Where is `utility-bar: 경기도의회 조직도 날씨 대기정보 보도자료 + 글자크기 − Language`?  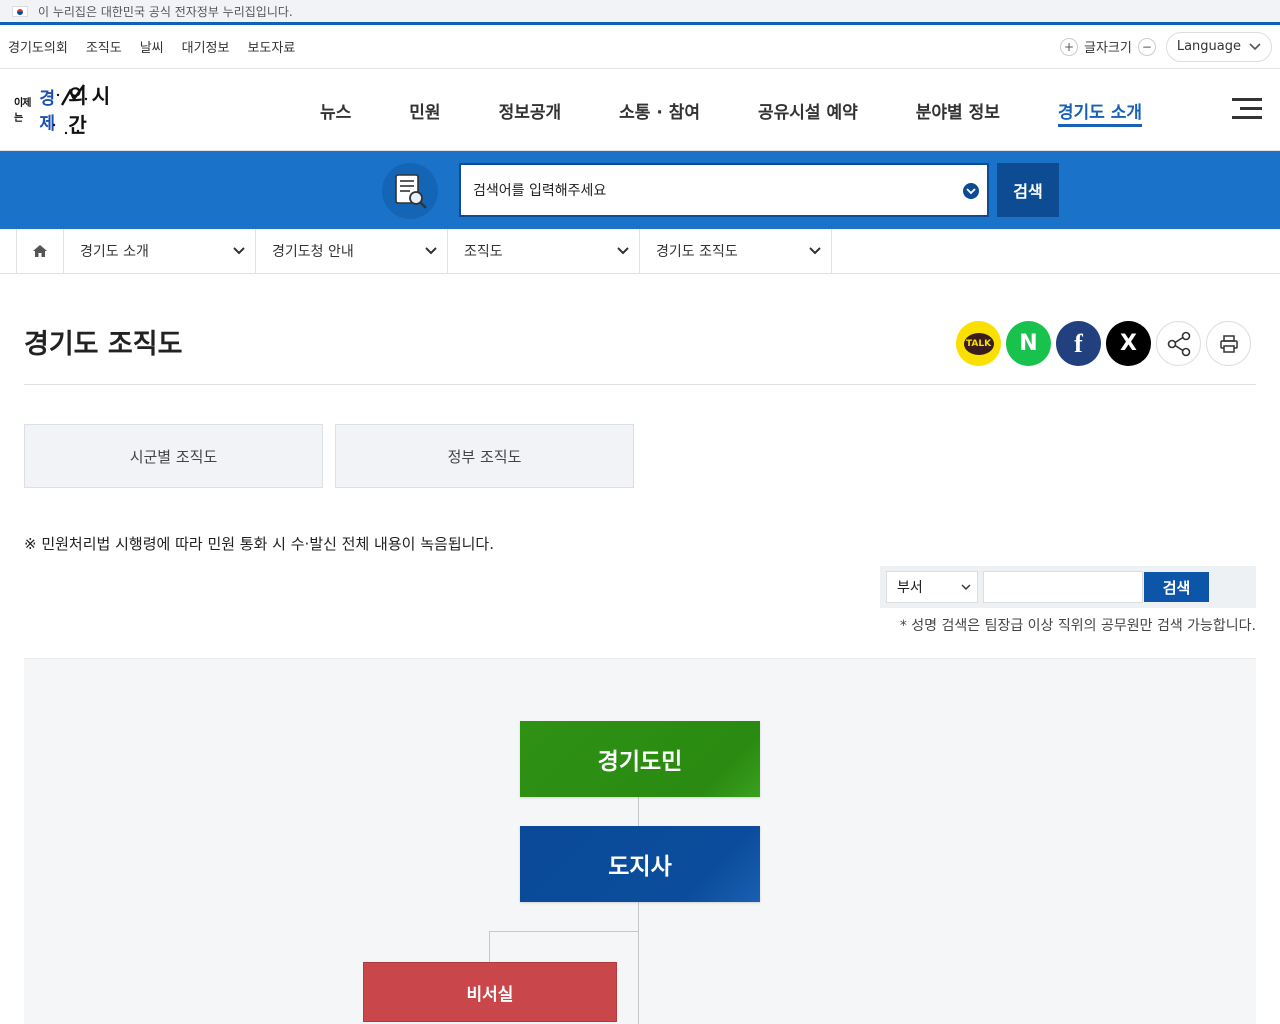
utility-bar: 경기도의회 조직도 날씨 대기정보 보도자료 + 글자크기 − Language is located at coordinates (640, 47).